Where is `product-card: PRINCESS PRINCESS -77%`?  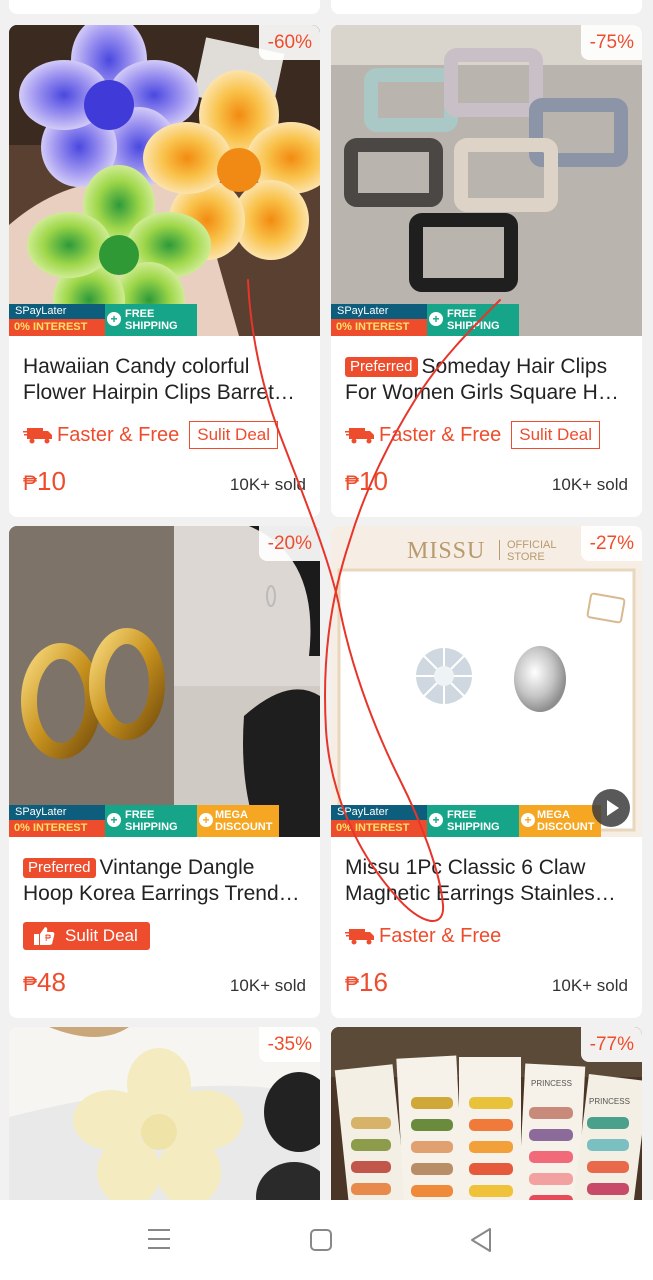 product-card: PRINCESS PRINCESS -77% is located at coordinates (486, 1127).